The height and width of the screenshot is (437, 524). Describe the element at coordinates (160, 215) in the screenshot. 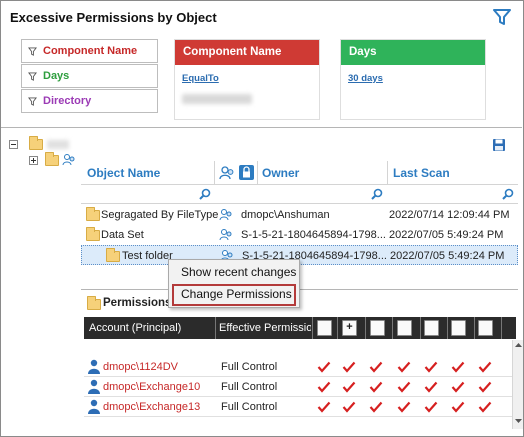

I see `object-name: Segragated By FileType` at that location.